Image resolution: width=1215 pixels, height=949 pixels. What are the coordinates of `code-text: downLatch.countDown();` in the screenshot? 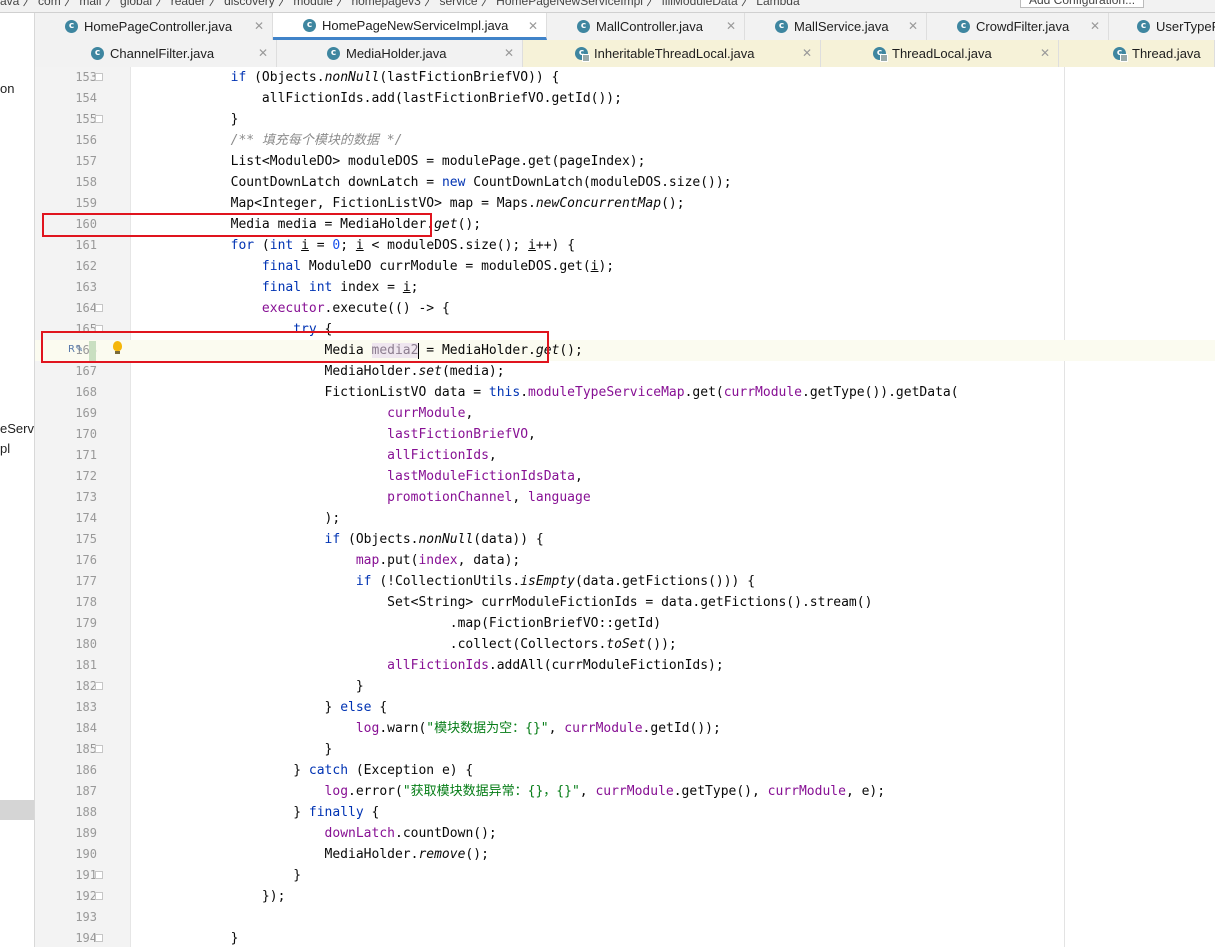 It's located at (332, 833).